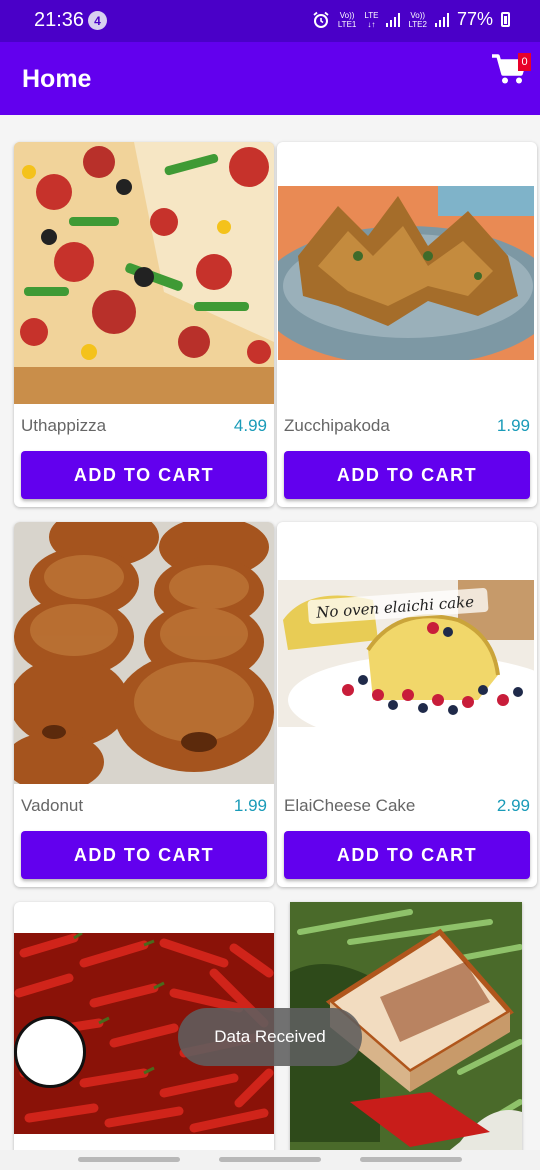  Describe the element at coordinates (270, 1037) in the screenshot. I see `toast-message: Data Received` at that location.